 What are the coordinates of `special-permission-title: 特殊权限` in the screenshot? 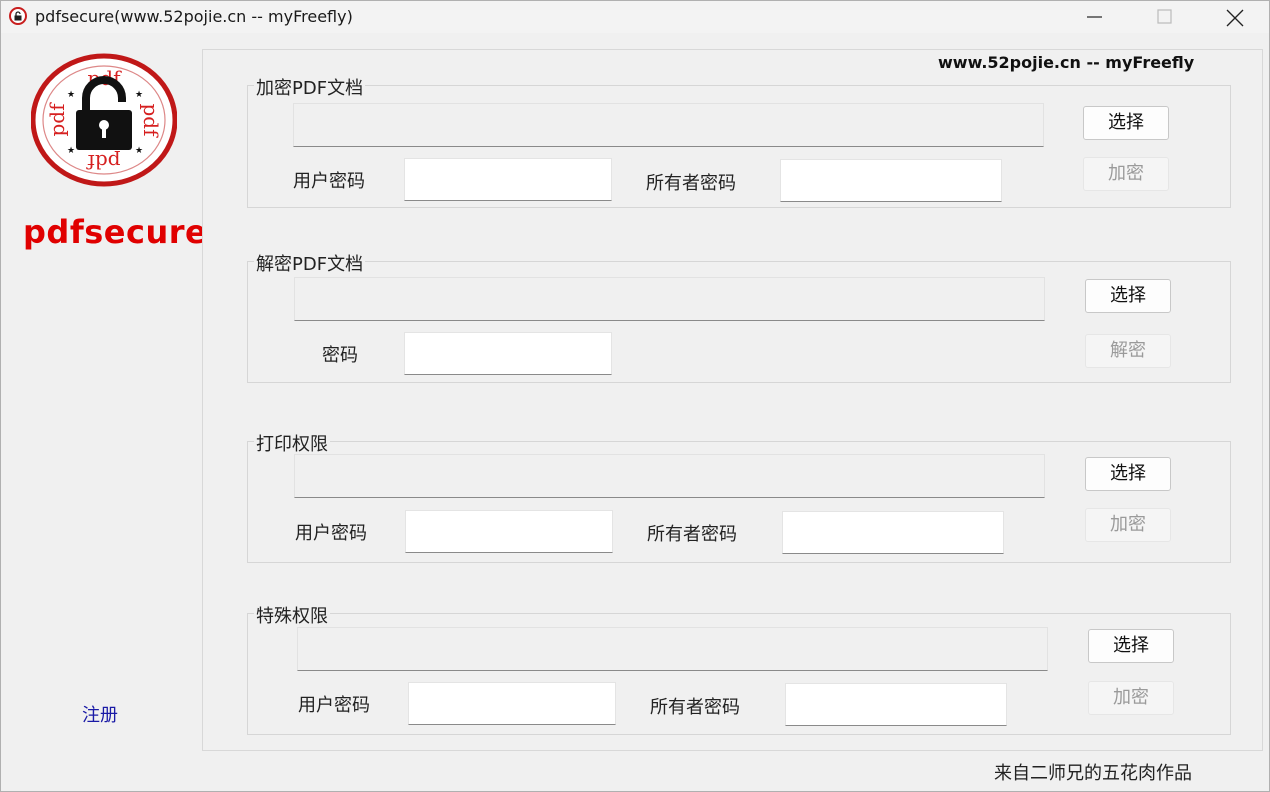 It's located at (292, 615).